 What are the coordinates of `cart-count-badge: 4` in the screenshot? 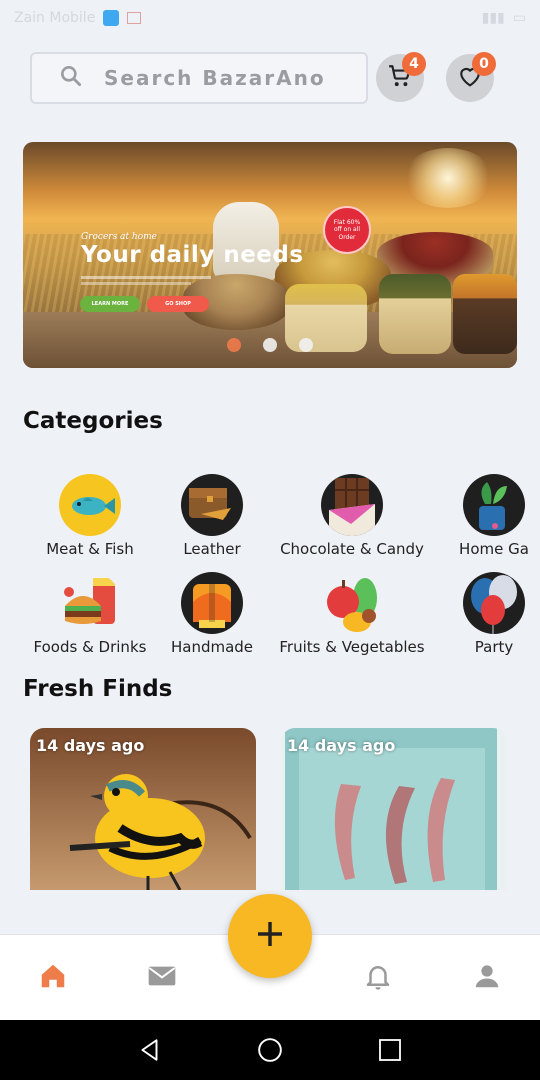 It's located at (414, 64).